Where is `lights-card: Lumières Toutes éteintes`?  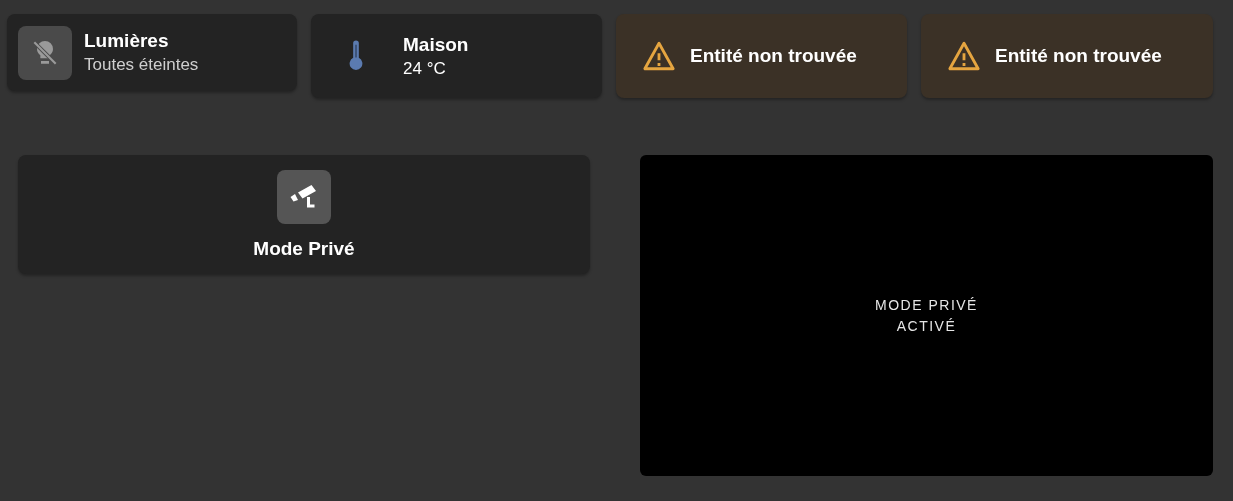
lights-card: Lumières Toutes éteintes is located at coordinates (152, 52).